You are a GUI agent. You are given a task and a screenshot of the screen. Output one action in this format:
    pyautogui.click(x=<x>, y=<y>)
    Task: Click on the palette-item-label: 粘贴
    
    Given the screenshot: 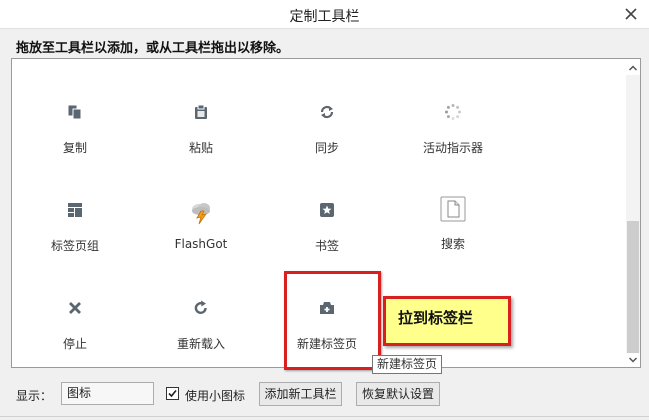 What is the action you would take?
    pyautogui.click(x=200, y=148)
    